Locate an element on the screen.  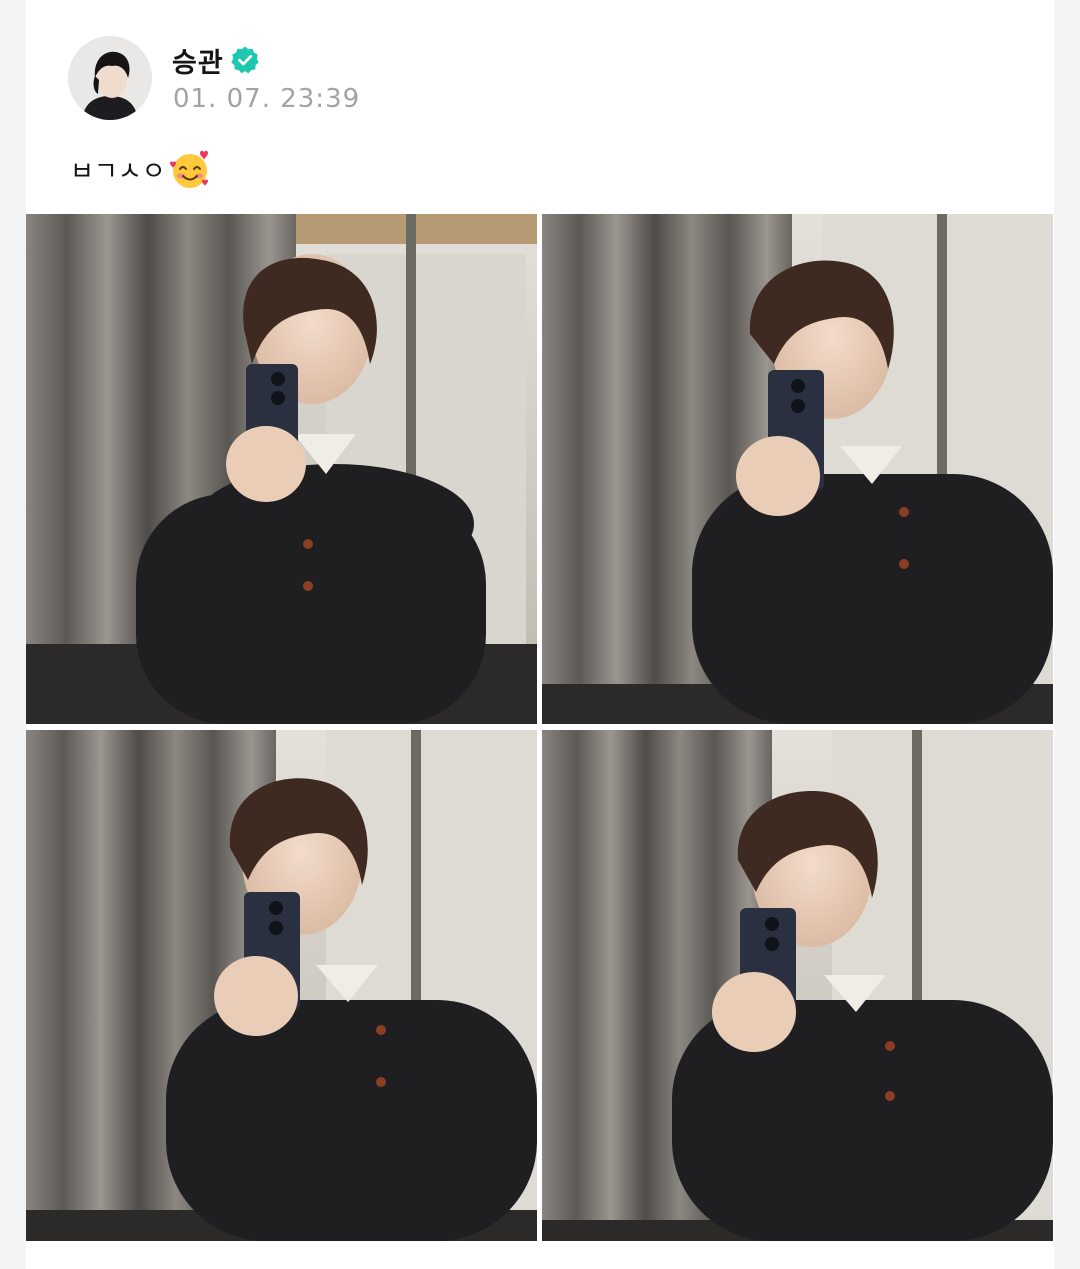
post-body: ㅂㄱㅅㅇ is located at coordinates (141, 169).